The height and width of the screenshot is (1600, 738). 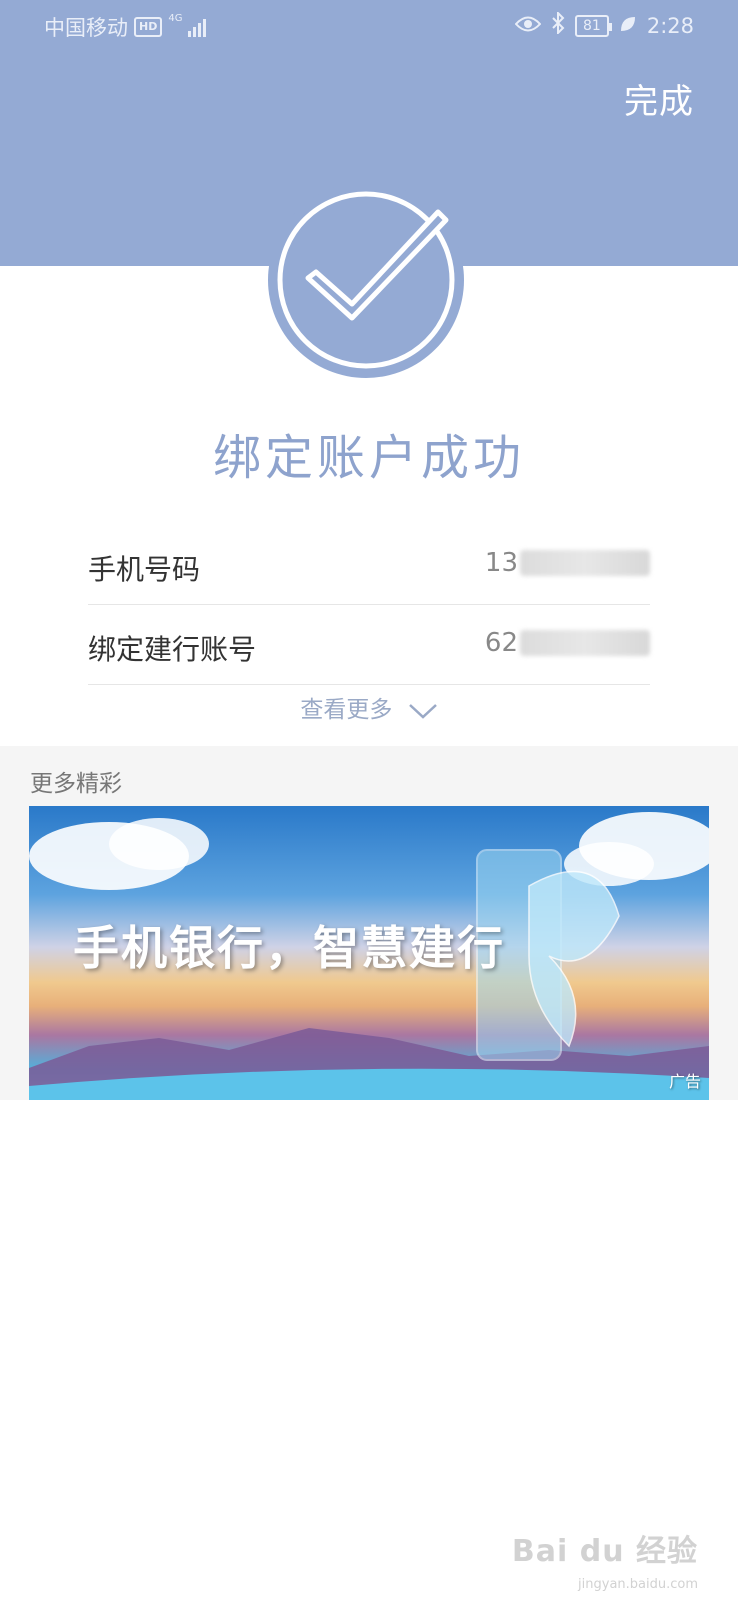 What do you see at coordinates (172, 649) in the screenshot?
I see `account-label: 绑定建行账号` at bounding box center [172, 649].